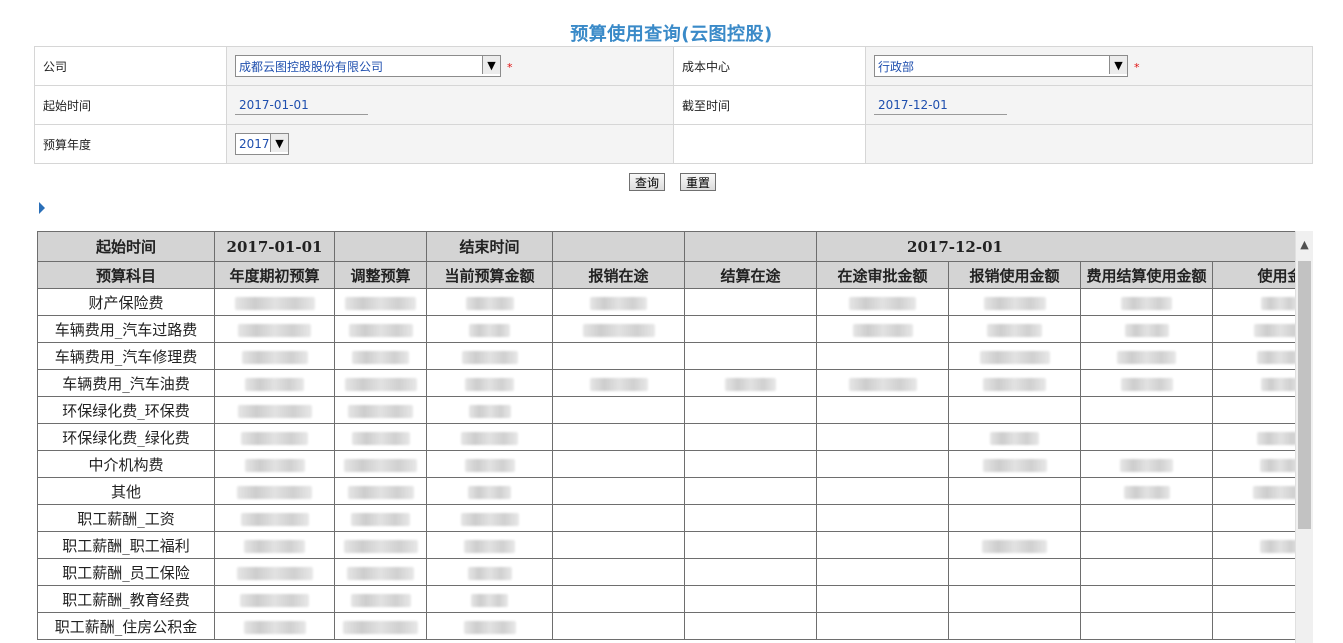 This screenshot has width=1343, height=643. I want to click on budget-subject-cell: 车辆费用_汽车油费, so click(126, 383).